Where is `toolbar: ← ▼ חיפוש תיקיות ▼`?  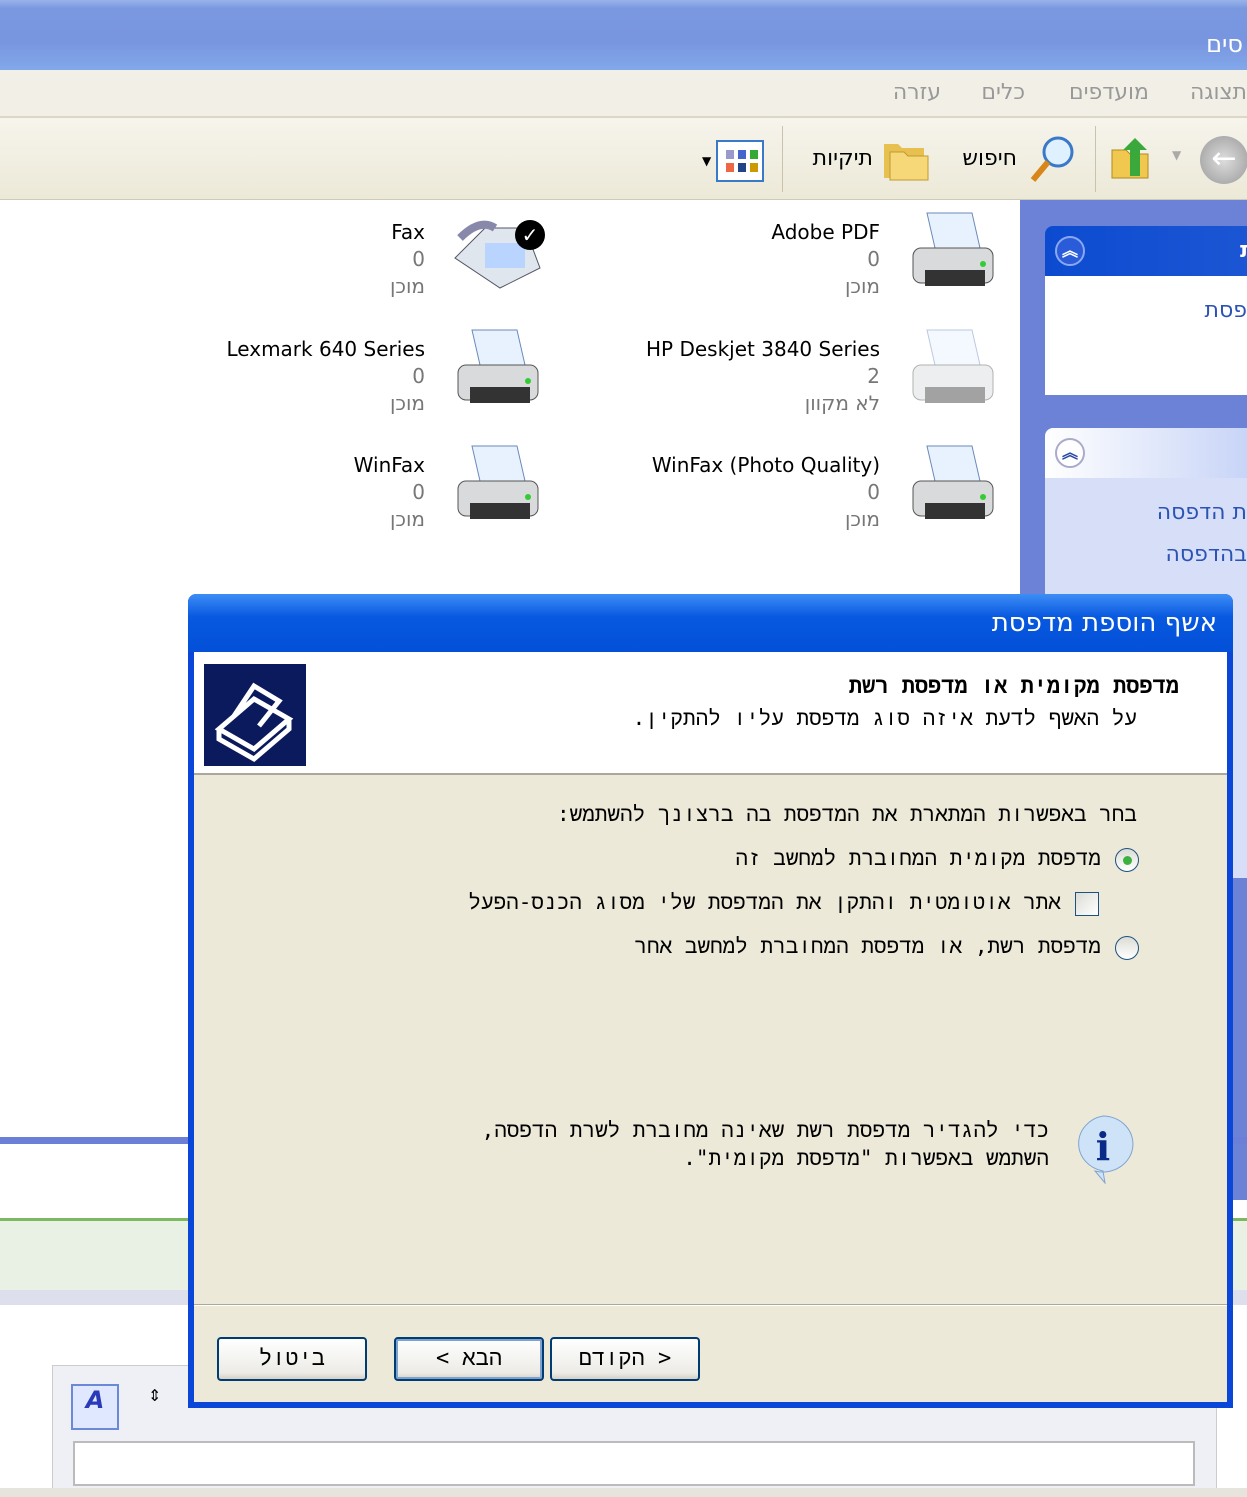 toolbar: ← ▼ חיפוש תיקיות ▼ is located at coordinates (623, 159).